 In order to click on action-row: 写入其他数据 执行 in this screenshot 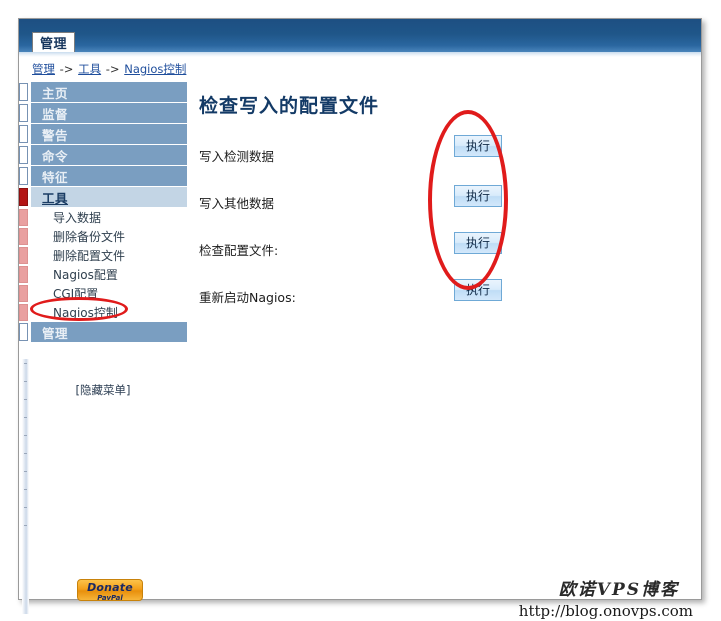, I will do `click(446, 208)`.